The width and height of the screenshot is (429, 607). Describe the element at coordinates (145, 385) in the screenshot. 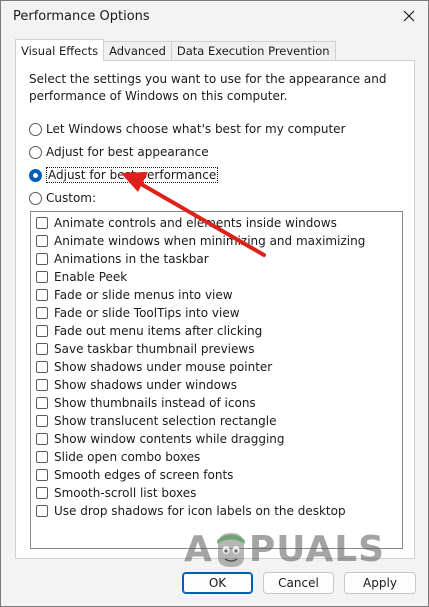

I see `effect-label: Show shadows under windows` at that location.